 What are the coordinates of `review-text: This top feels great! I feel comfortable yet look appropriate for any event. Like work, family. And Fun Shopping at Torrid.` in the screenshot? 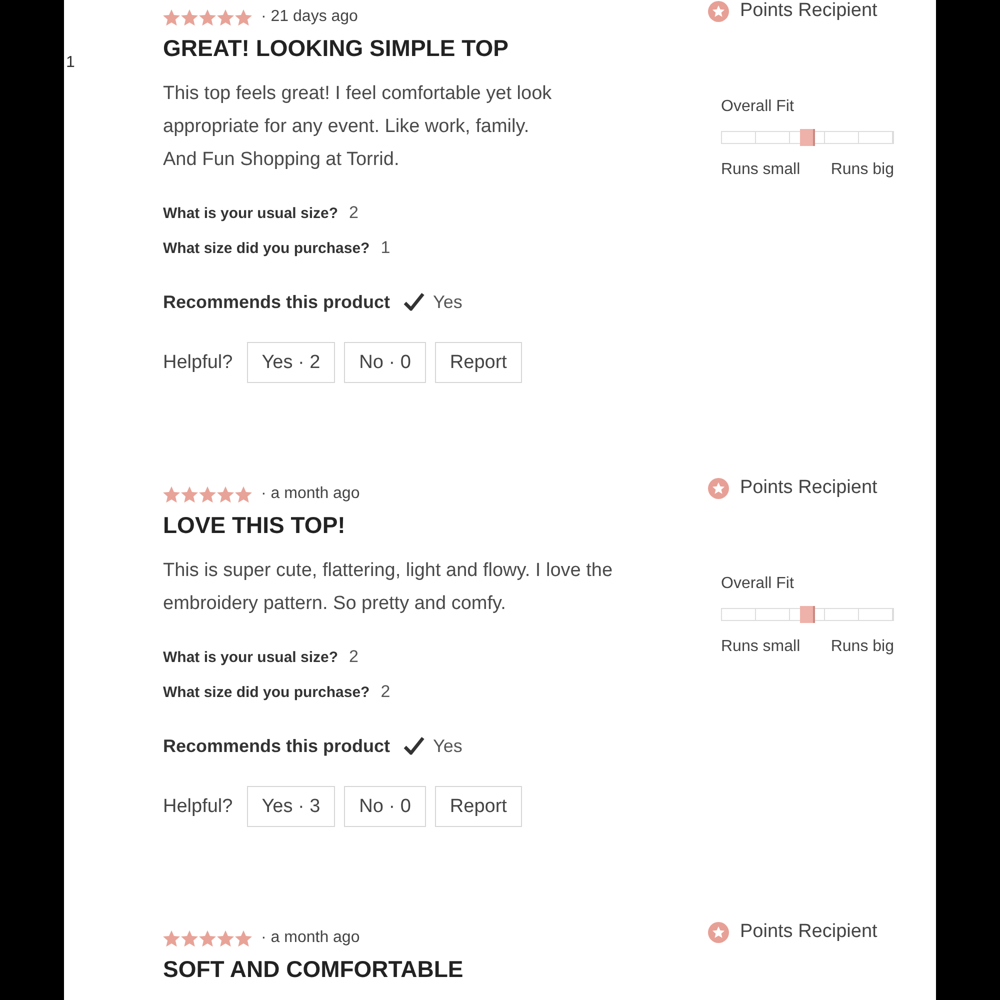 It's located at (358, 127).